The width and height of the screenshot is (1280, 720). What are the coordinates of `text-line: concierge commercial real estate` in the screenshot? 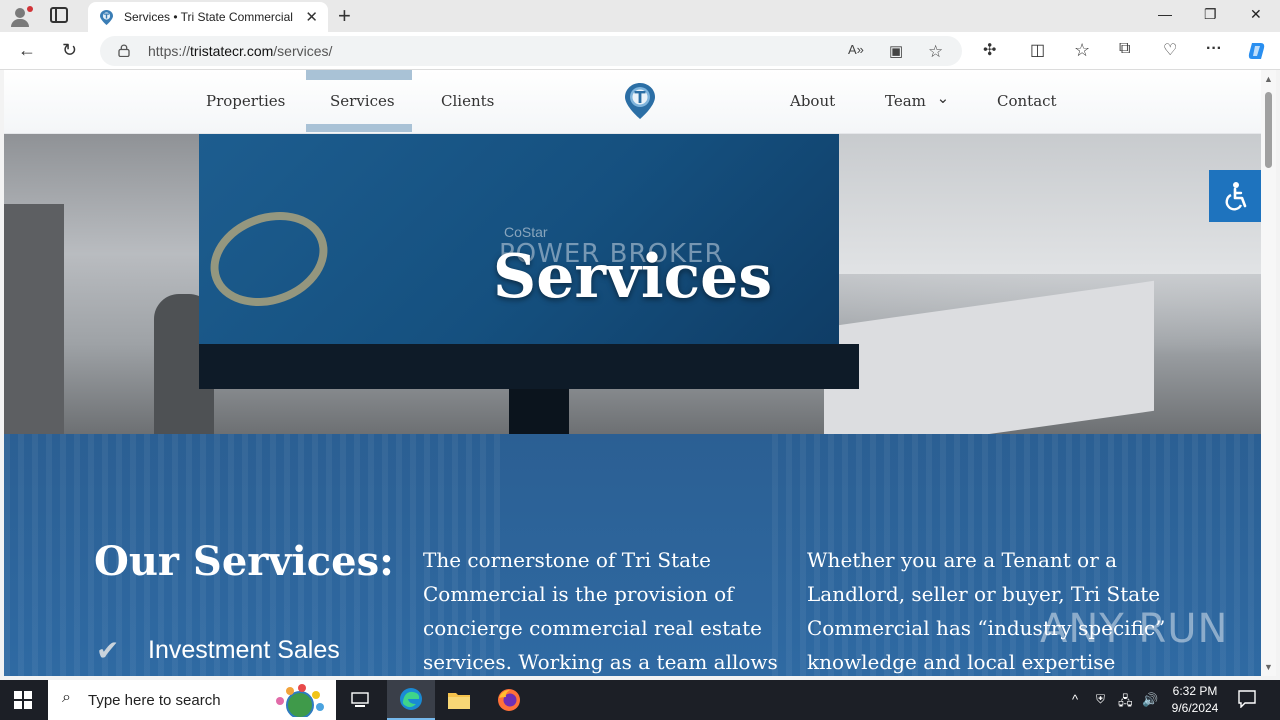 It's located at (592, 628).